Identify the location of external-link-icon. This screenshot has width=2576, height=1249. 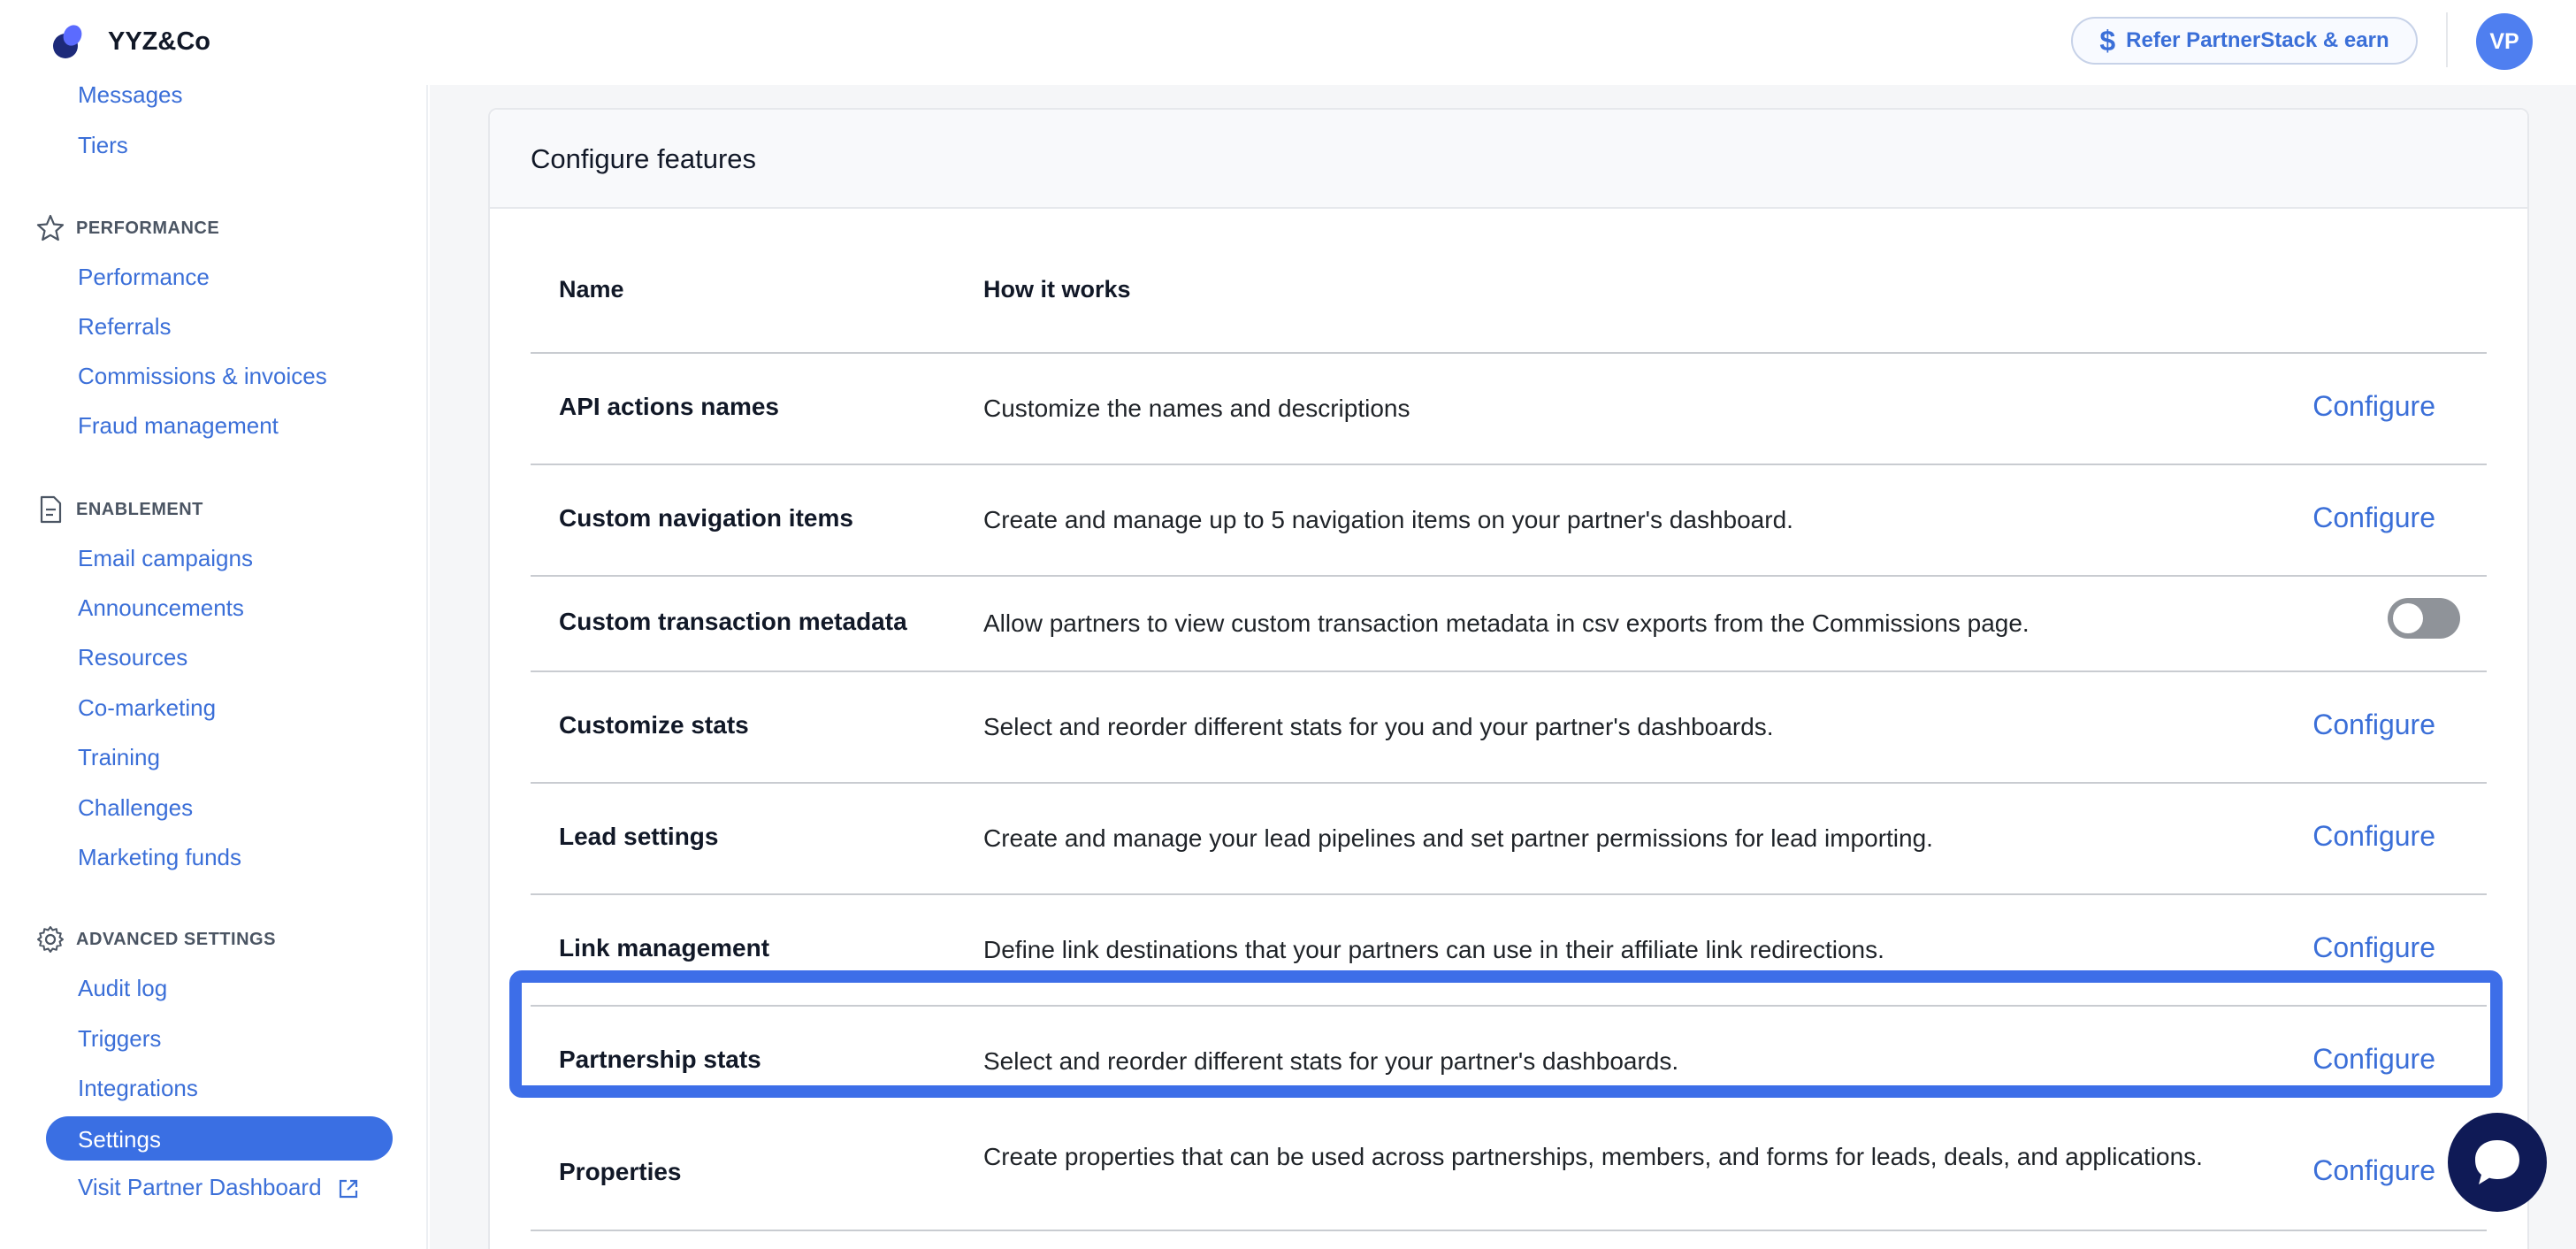
(348, 1189).